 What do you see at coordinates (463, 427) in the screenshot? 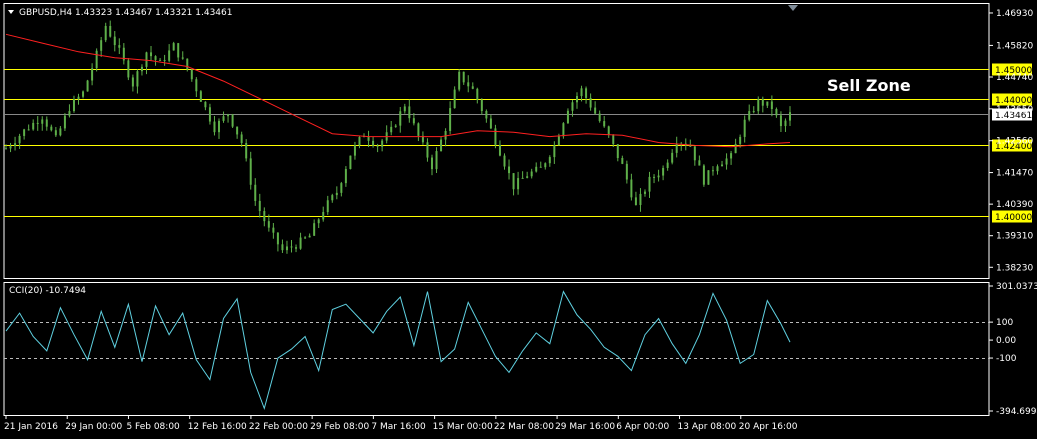
I see `time-tick-label: 15 Mar 00:00` at bounding box center [463, 427].